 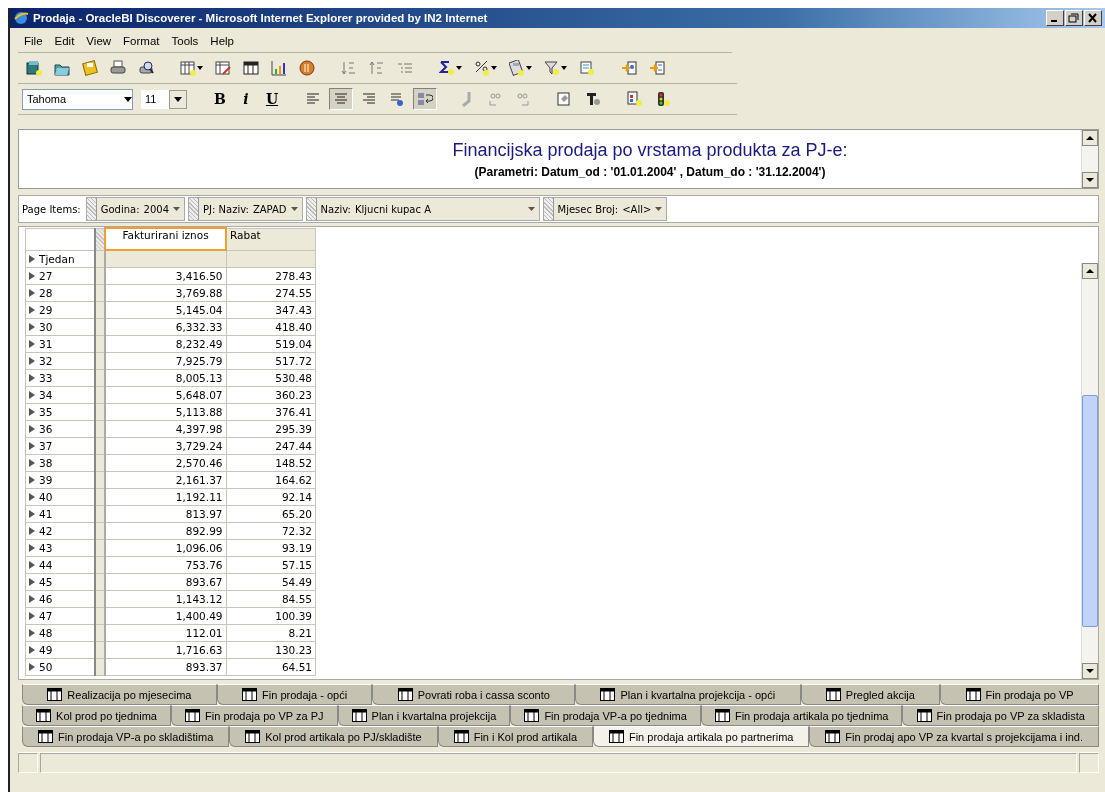 I want to click on sheet-tab: Fin prodaja VP-a po skladištima, so click(x=126, y=736).